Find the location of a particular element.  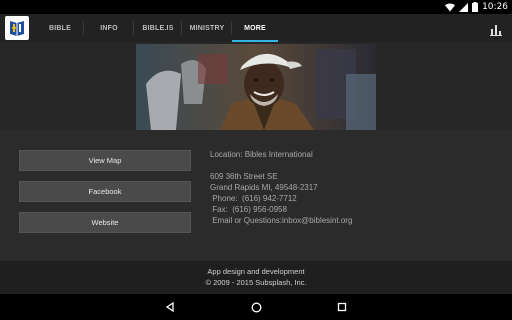

tab-ministry: MINISTRY is located at coordinates (207, 28).